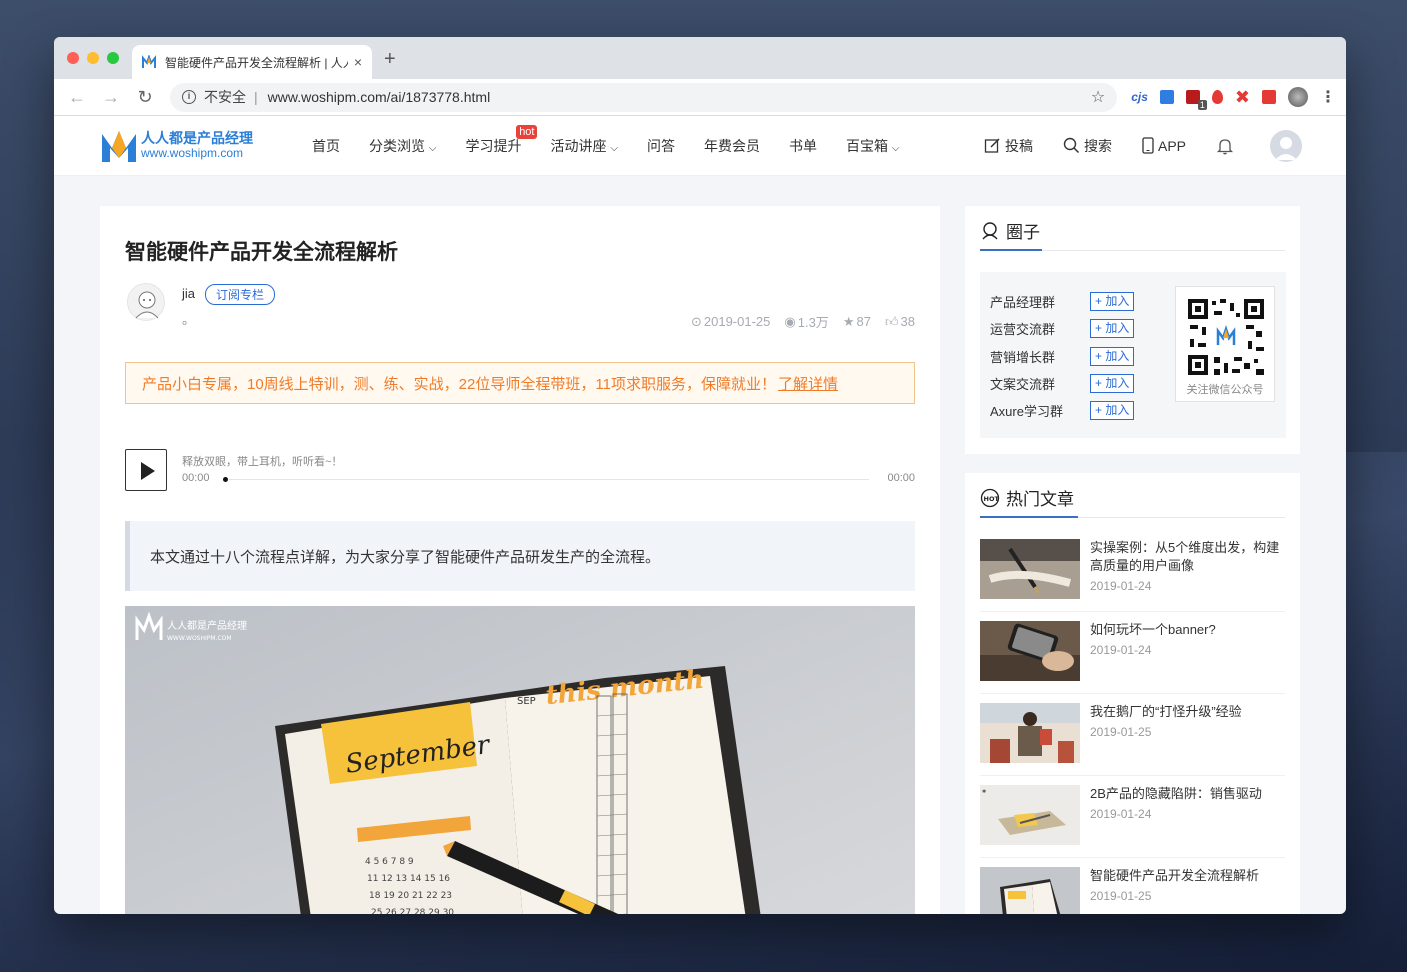  What do you see at coordinates (196, 478) in the screenshot?
I see `audio-current-time: 00:00` at bounding box center [196, 478].